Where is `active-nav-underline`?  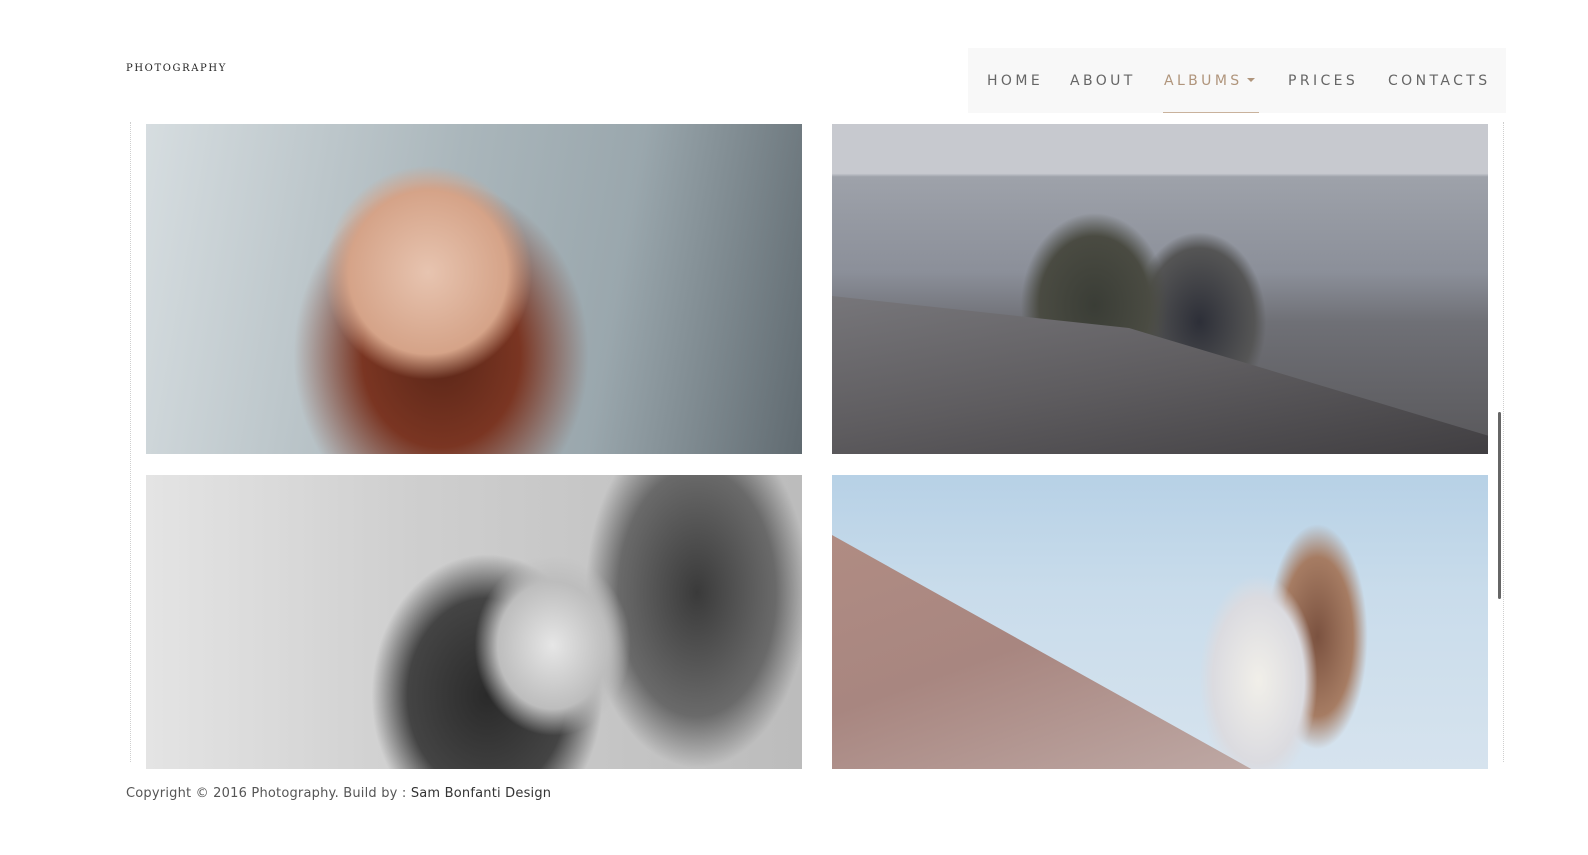
active-nav-underline is located at coordinates (1211, 112).